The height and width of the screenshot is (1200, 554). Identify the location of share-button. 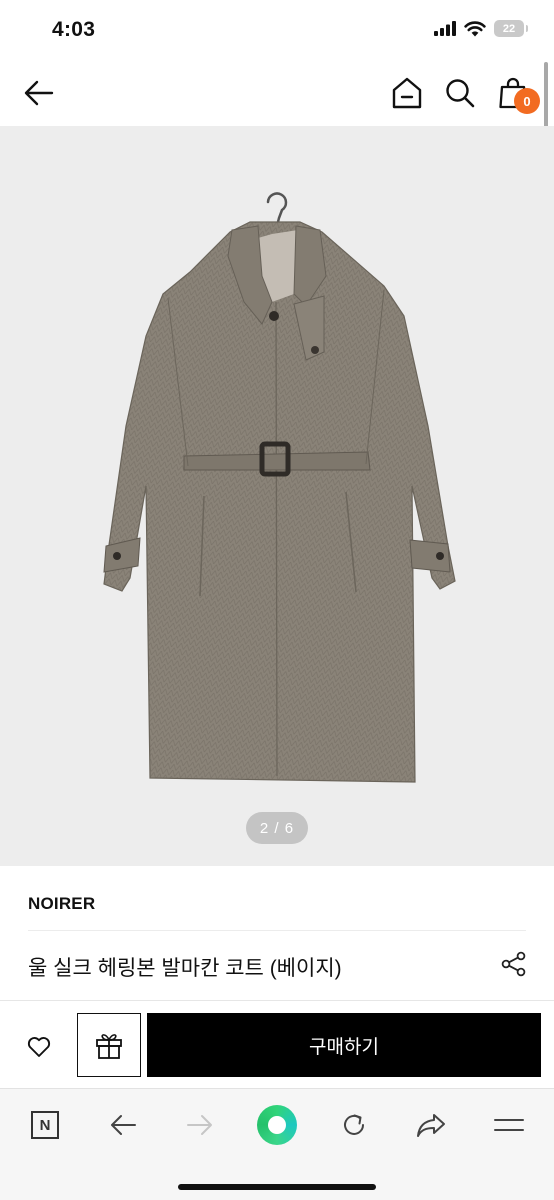
(514, 964).